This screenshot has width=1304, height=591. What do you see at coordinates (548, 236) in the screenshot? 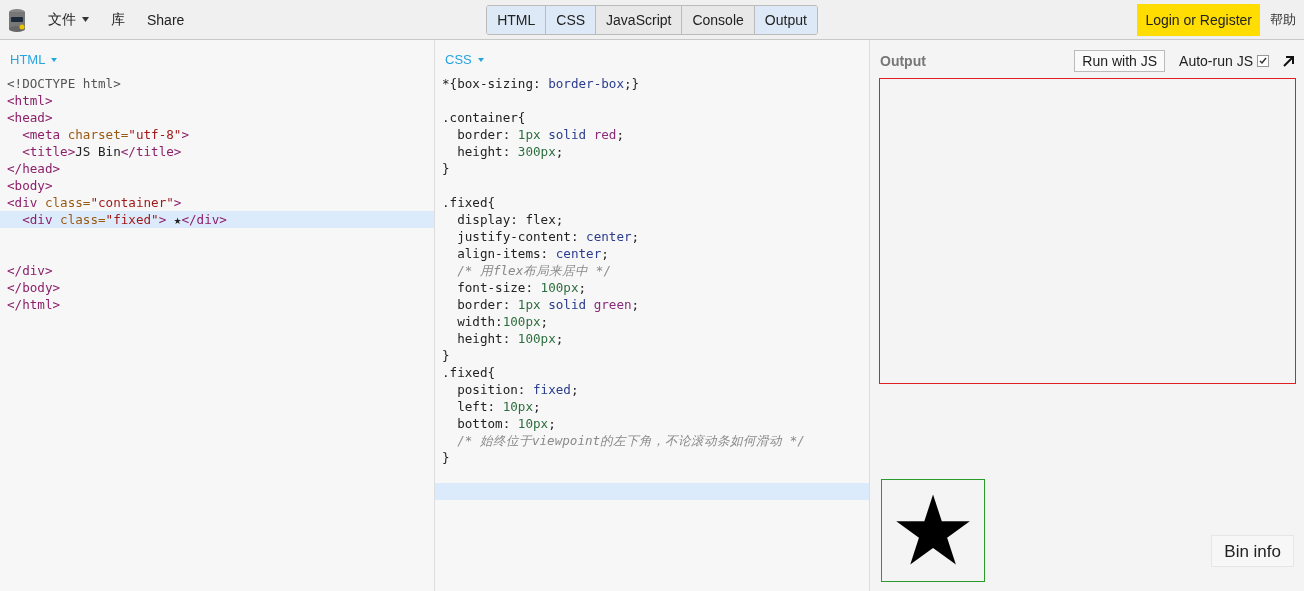
I see `code-line: justify-content: center;` at bounding box center [548, 236].